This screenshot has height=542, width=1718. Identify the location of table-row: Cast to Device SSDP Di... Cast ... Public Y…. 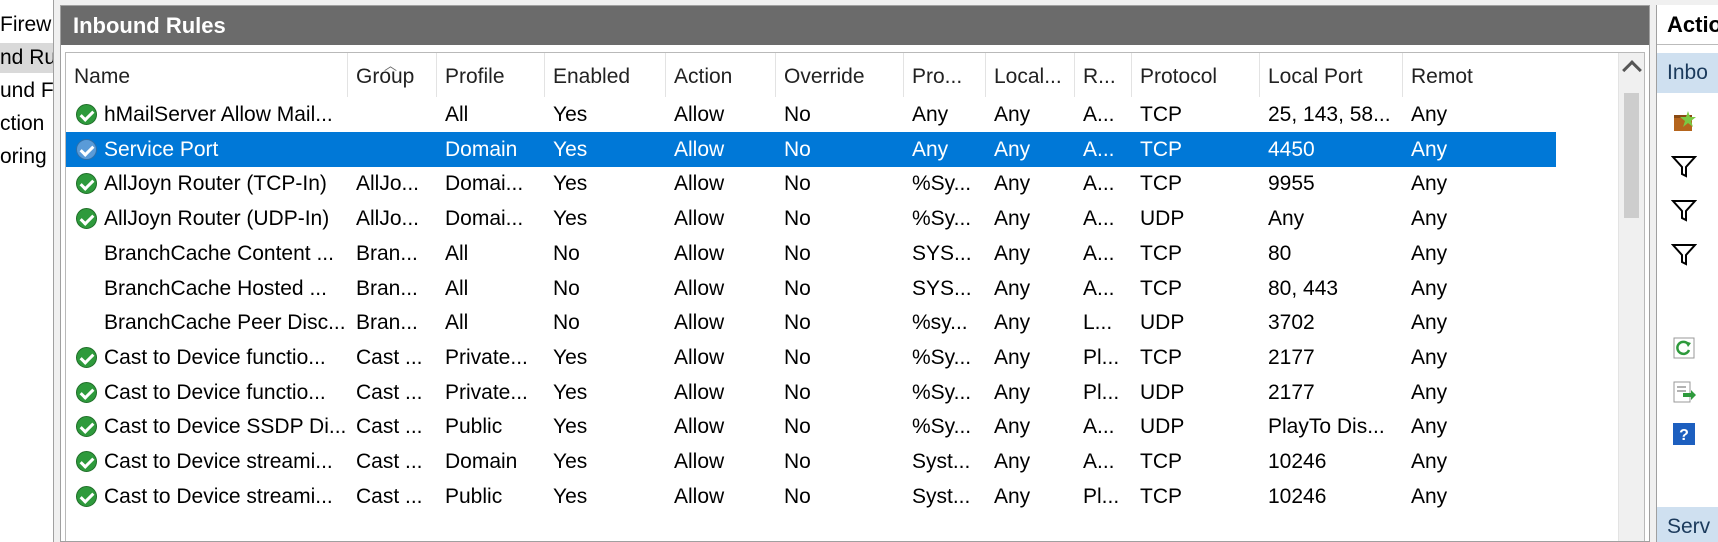
(811, 426).